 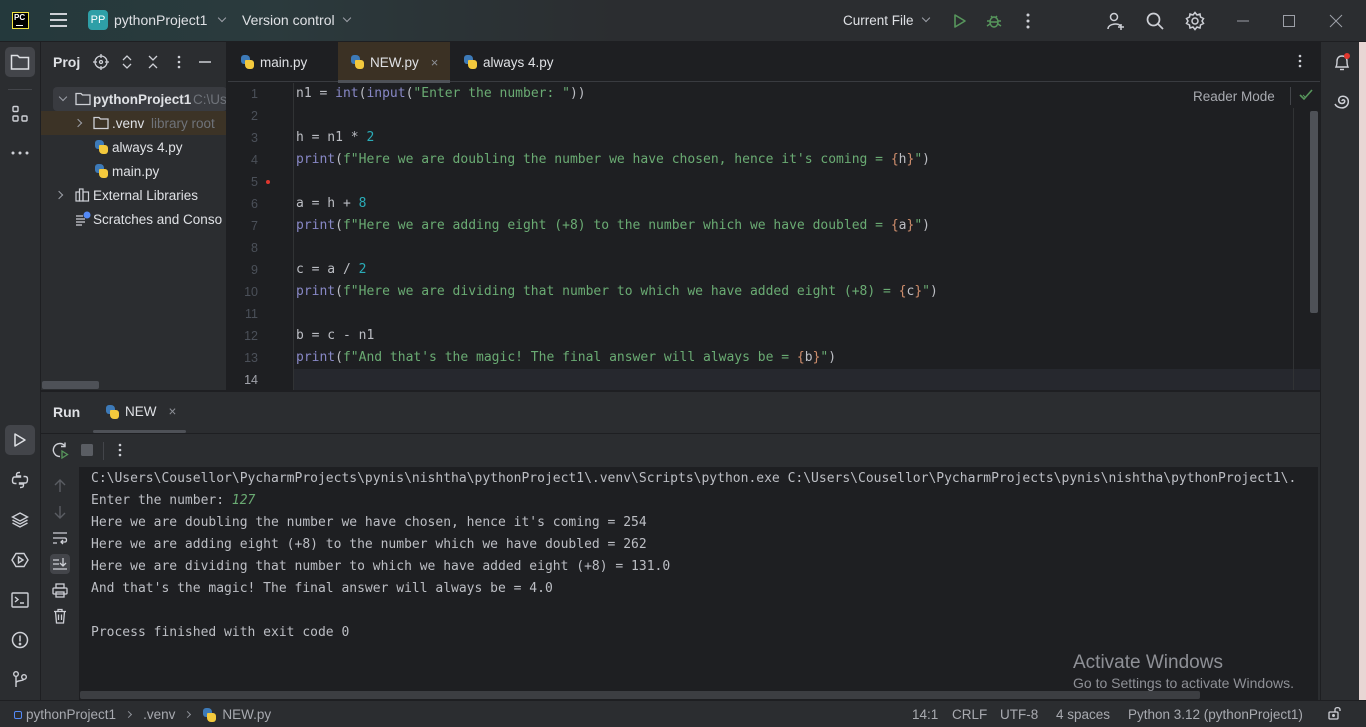 I want to click on python-packages-layers-icon, so click(x=20, y=520).